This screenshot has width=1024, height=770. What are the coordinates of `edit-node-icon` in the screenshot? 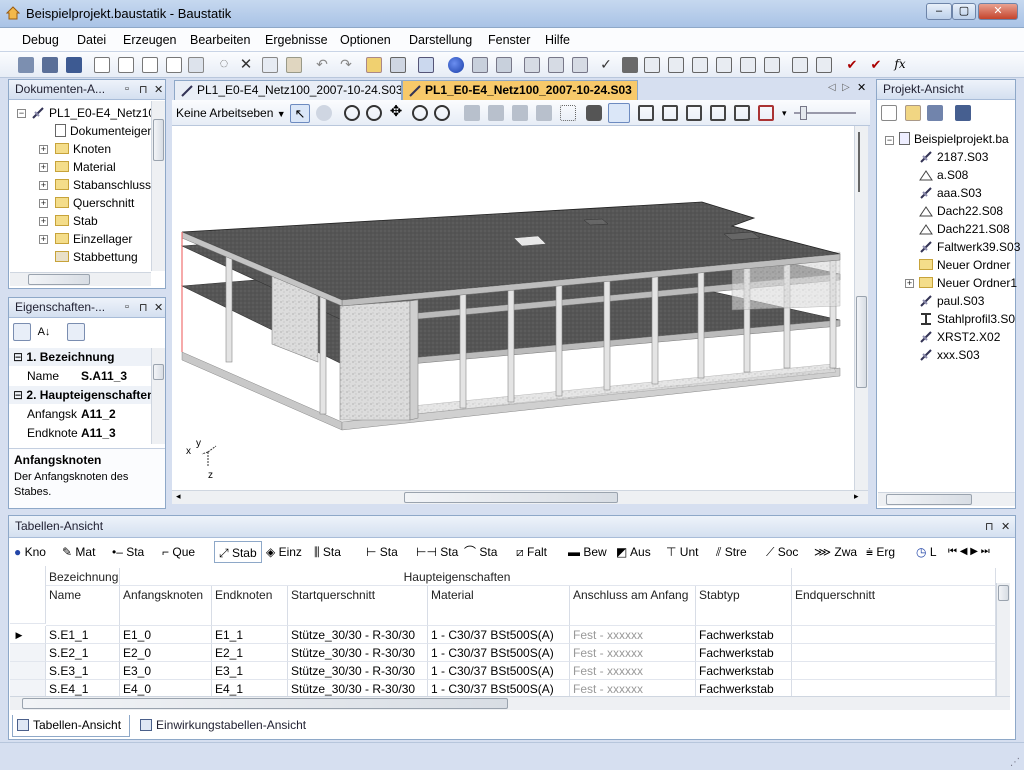 It's located at (504, 65).